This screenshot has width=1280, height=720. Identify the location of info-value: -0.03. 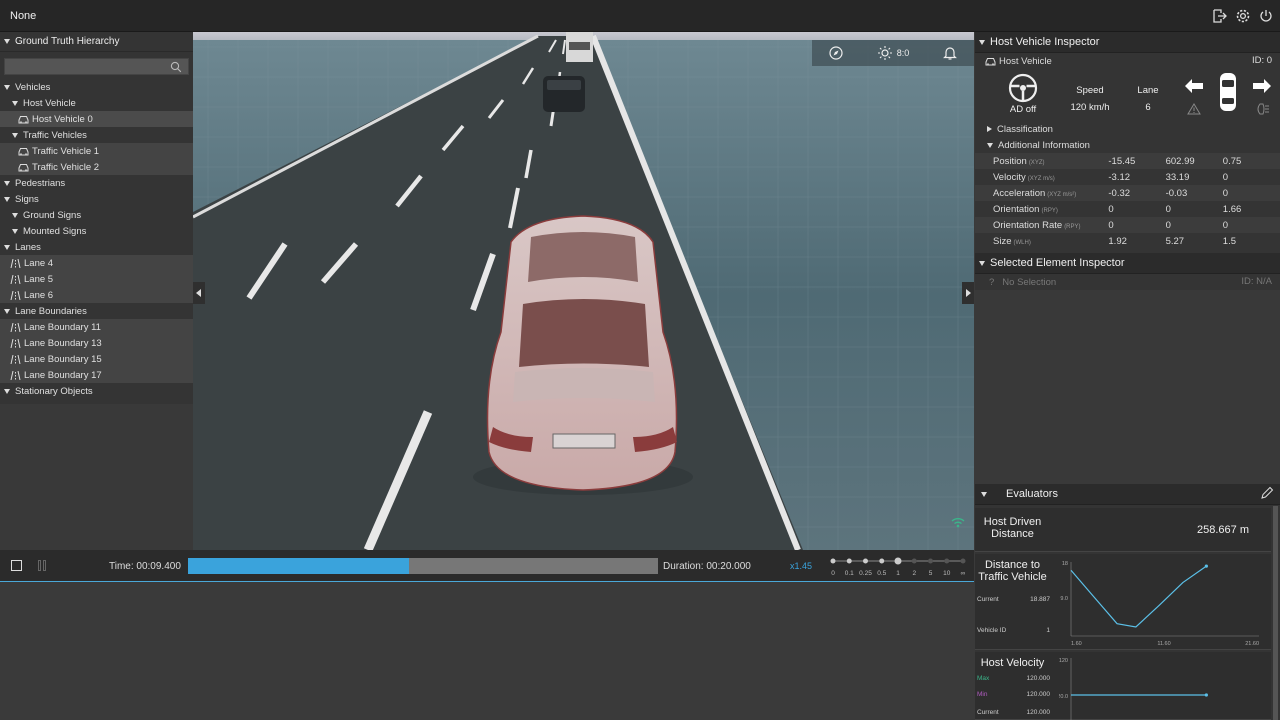
(1176, 193).